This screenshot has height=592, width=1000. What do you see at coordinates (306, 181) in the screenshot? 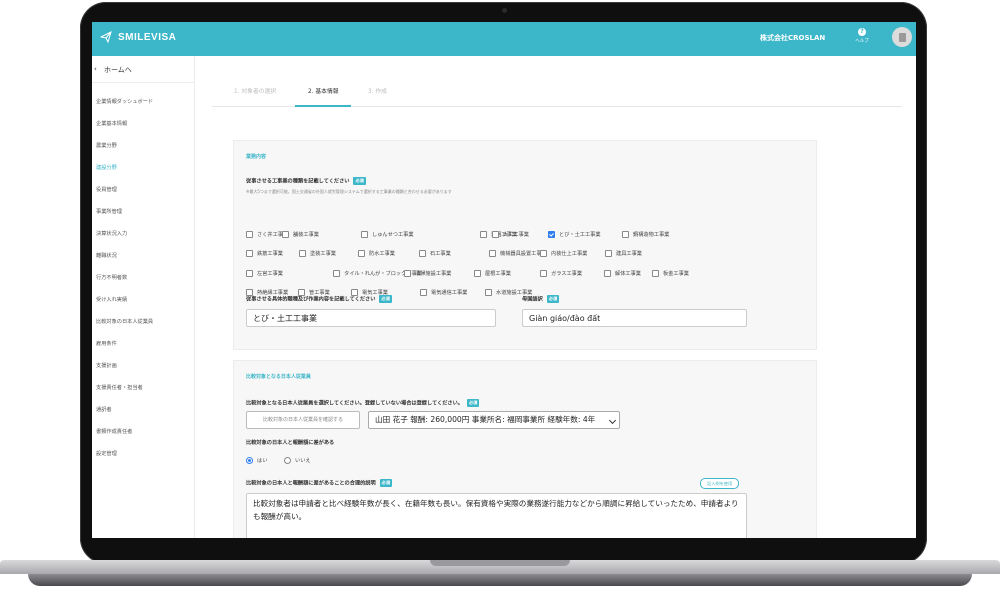
I see `types-label: 従事させる工事業の種類を記載してください 必須` at bounding box center [306, 181].